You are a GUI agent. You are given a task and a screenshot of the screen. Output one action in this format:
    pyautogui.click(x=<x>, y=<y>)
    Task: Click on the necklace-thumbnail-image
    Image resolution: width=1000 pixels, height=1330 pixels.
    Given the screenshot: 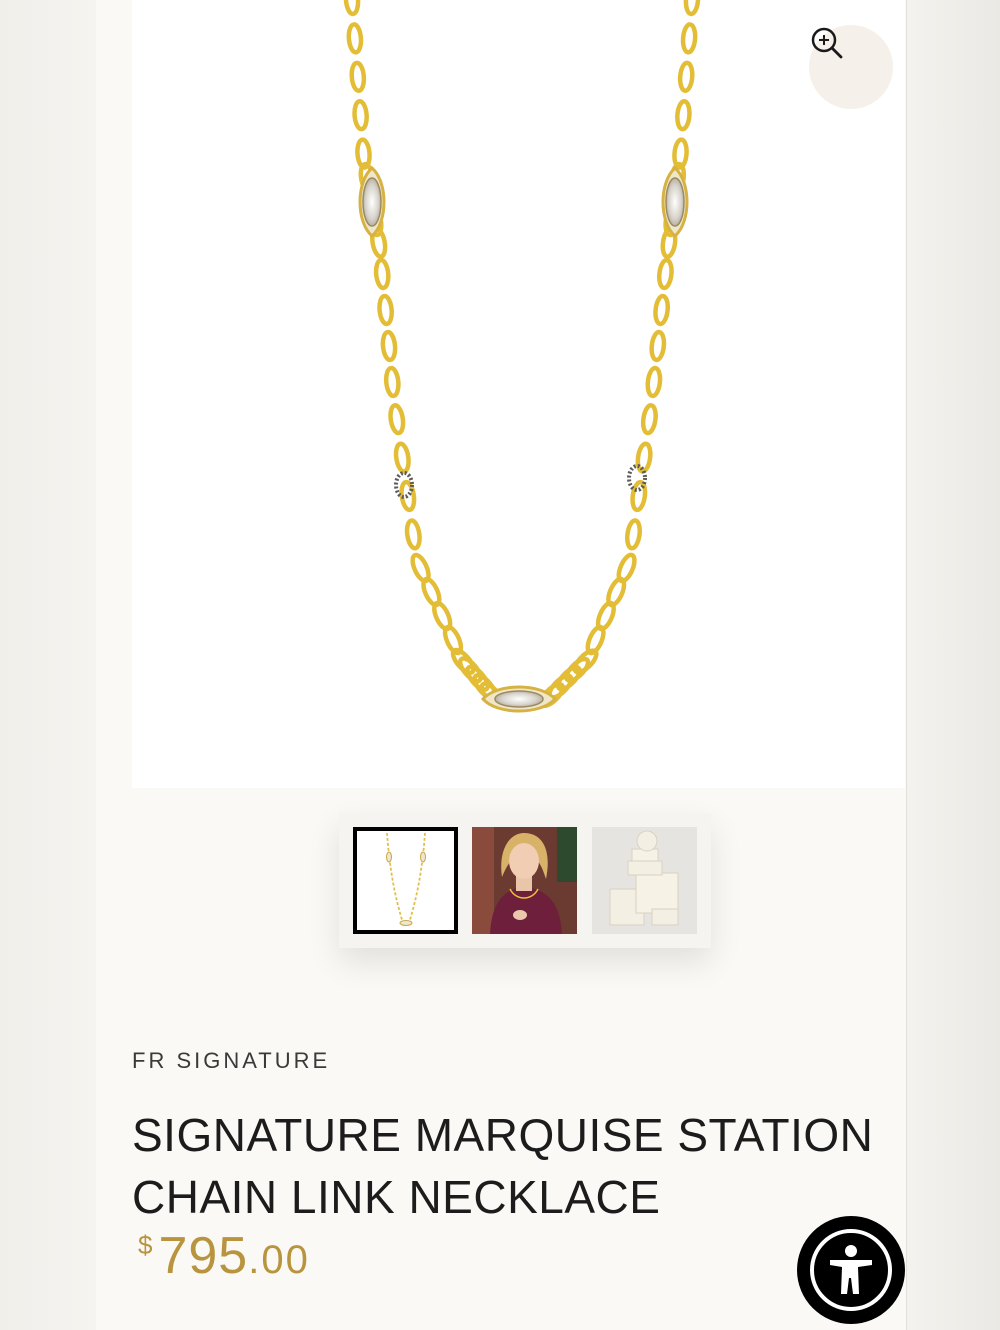 What is the action you would take?
    pyautogui.click(x=406, y=879)
    